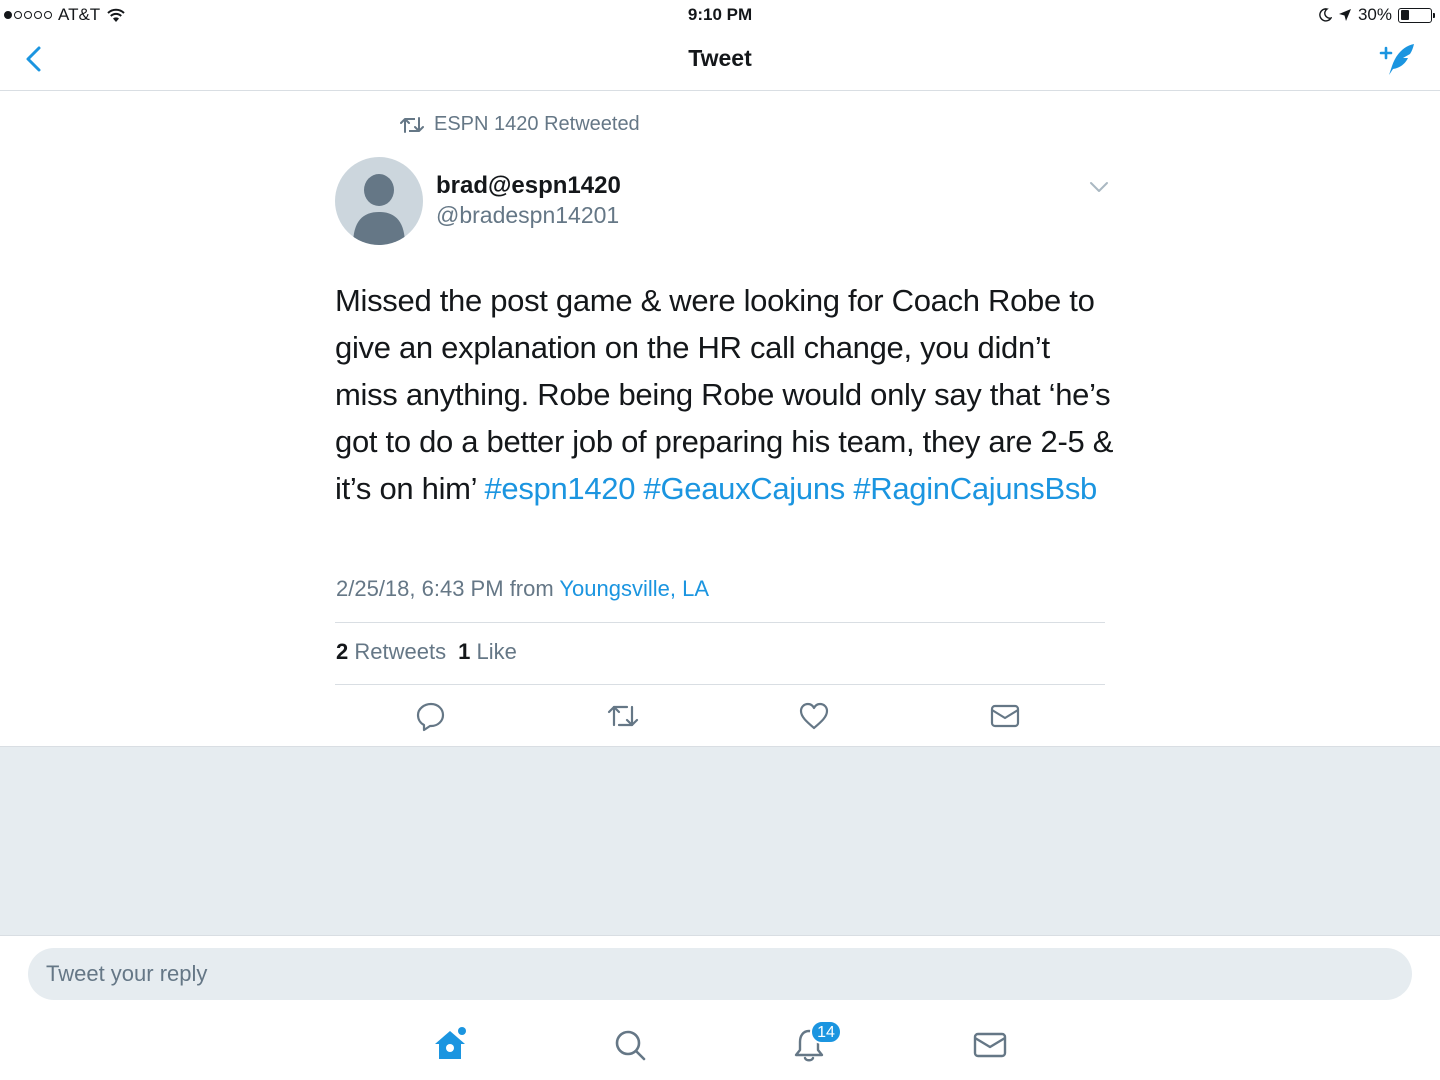 This screenshot has height=1080, width=1440. I want to click on messages-mail-icon, so click(990, 1045).